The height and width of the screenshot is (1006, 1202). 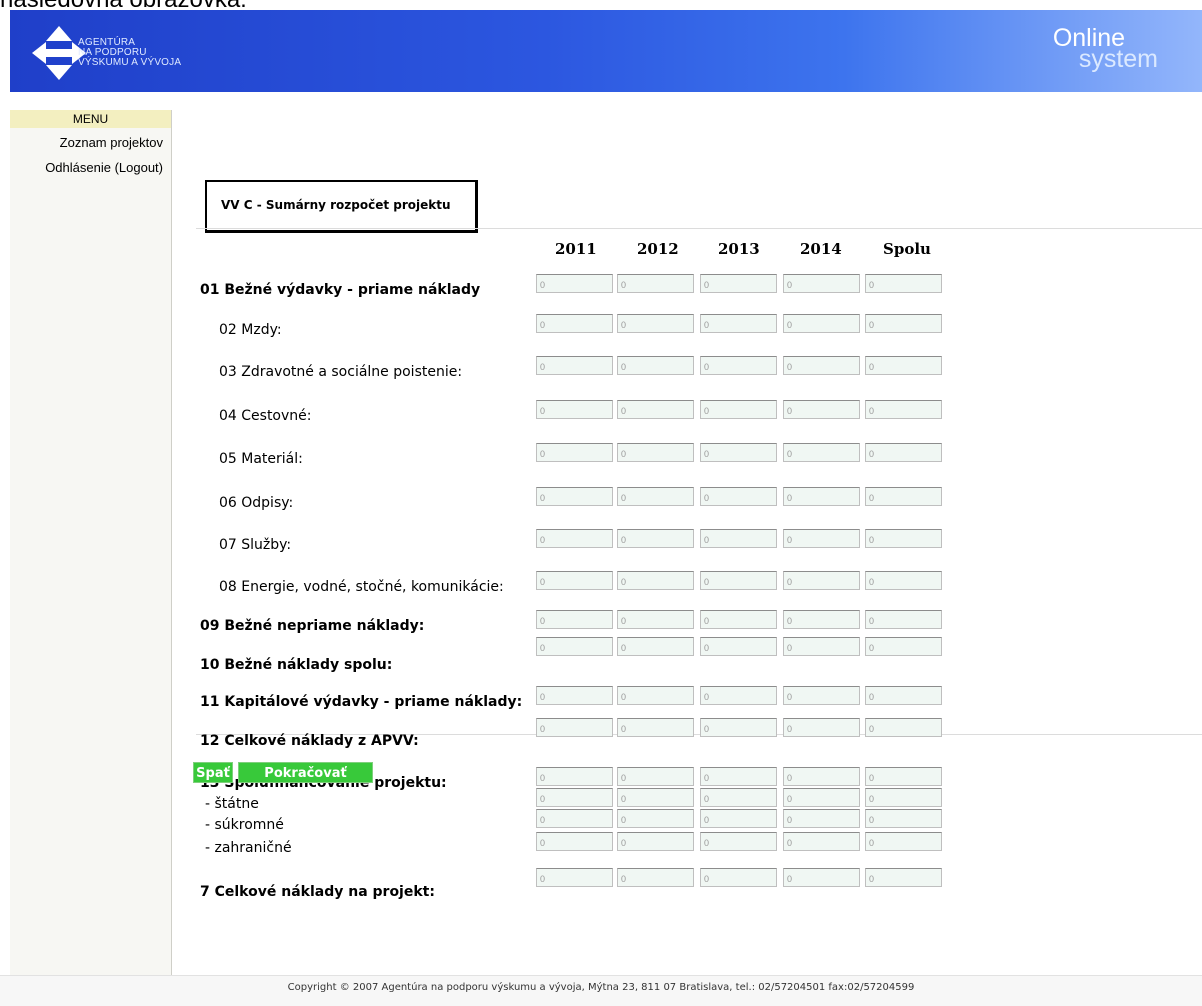 What do you see at coordinates (111, 142) in the screenshot?
I see `sidebar-item-project-list: Zoznam projektov` at bounding box center [111, 142].